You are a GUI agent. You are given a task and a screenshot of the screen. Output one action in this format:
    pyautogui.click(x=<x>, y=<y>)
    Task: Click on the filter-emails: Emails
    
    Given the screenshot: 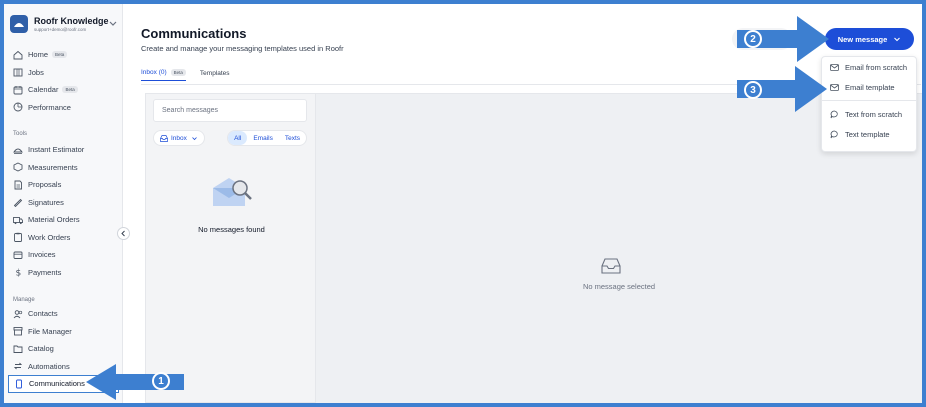 What is the action you would take?
    pyautogui.click(x=263, y=138)
    